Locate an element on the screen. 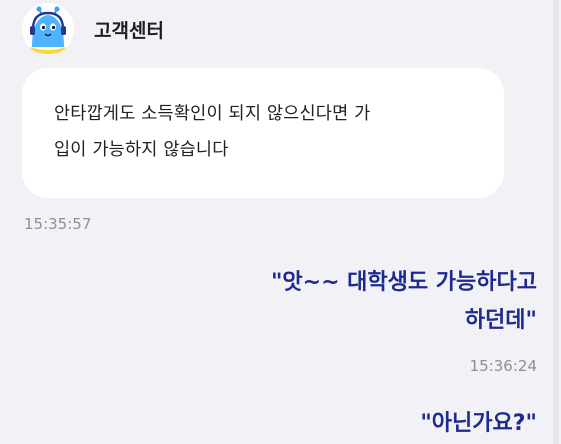 Image resolution: width=561 pixels, height=444 pixels. message-timestamp: 15:36:24 is located at coordinates (503, 366).